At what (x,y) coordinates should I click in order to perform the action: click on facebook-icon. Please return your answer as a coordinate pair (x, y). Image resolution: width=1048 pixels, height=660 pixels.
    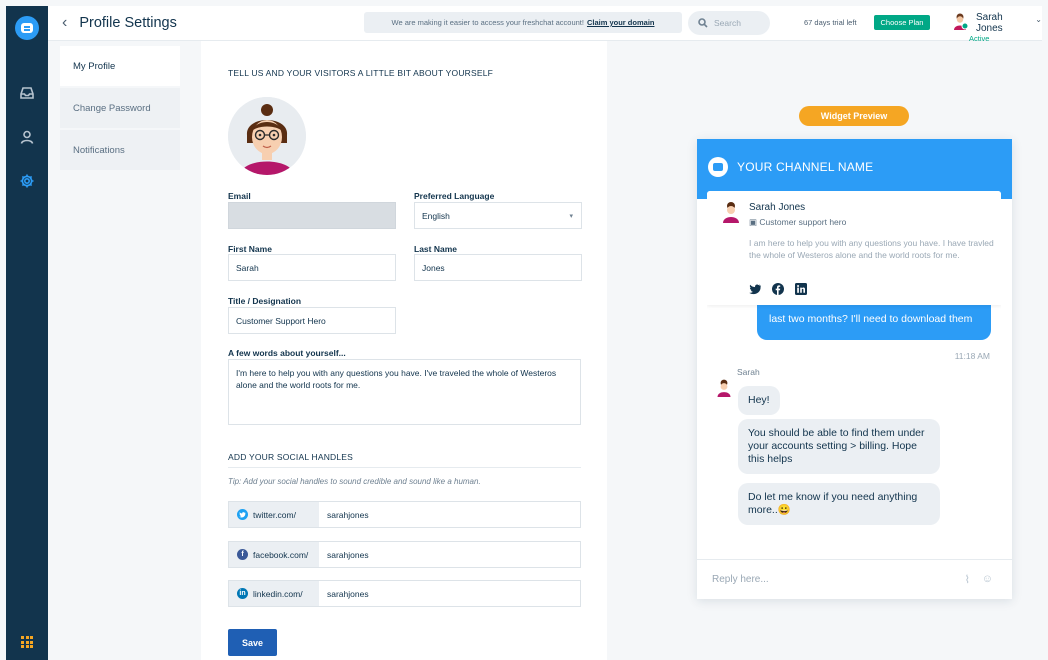
    Looking at the image, I should click on (778, 289).